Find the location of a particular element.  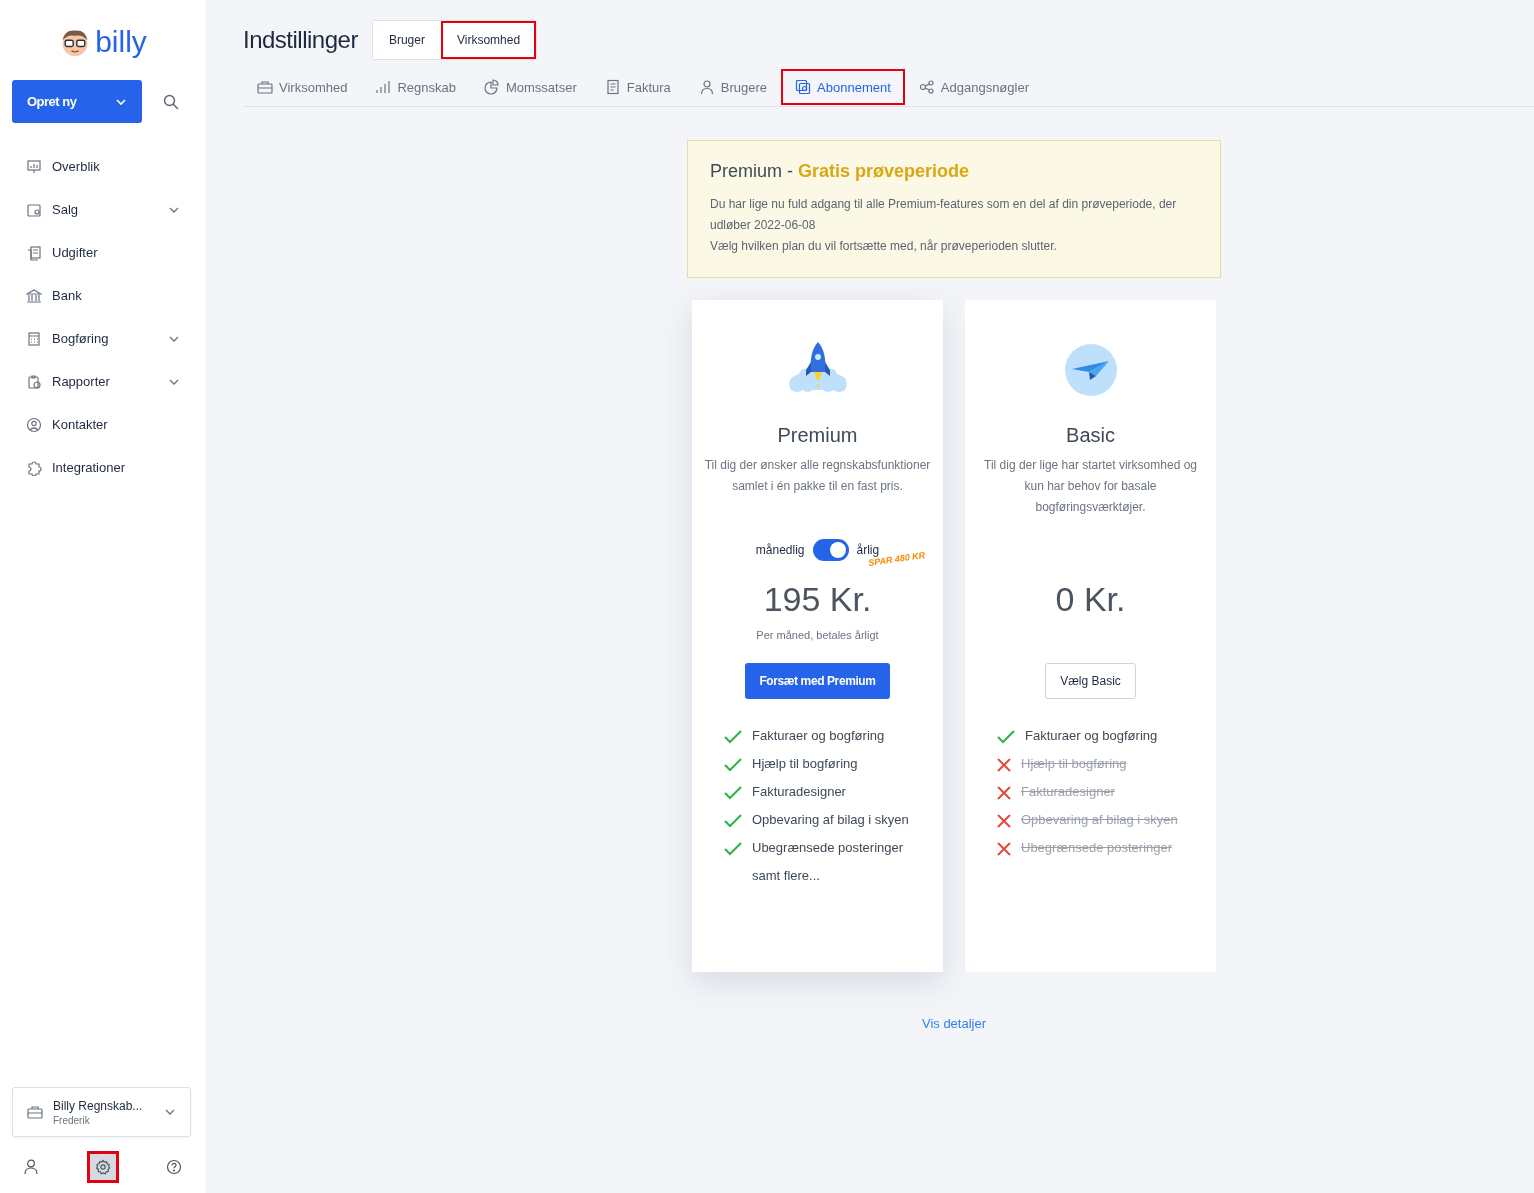

create-new-button: Opret ny is located at coordinates (77, 101).